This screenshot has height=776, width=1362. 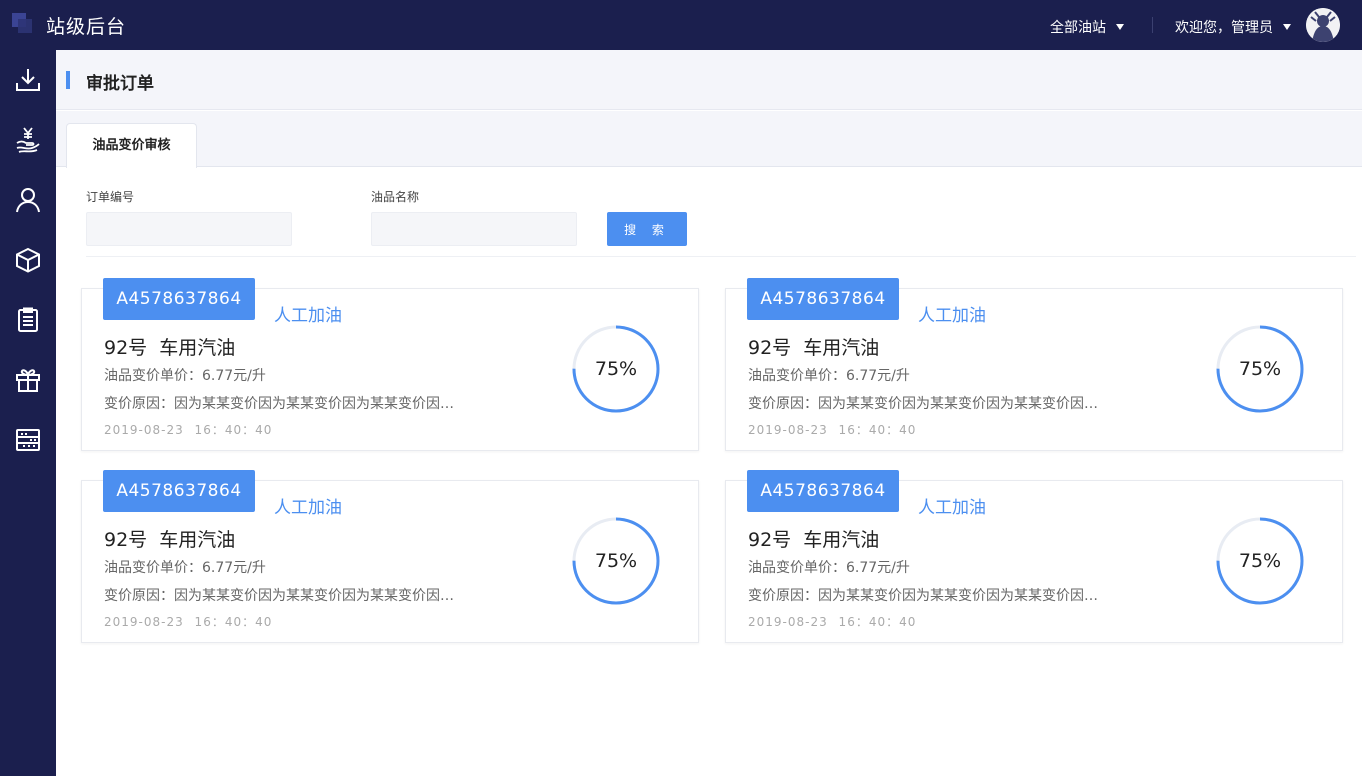 I want to click on user-menu: 欢迎您，管理员, so click(x=1233, y=27).